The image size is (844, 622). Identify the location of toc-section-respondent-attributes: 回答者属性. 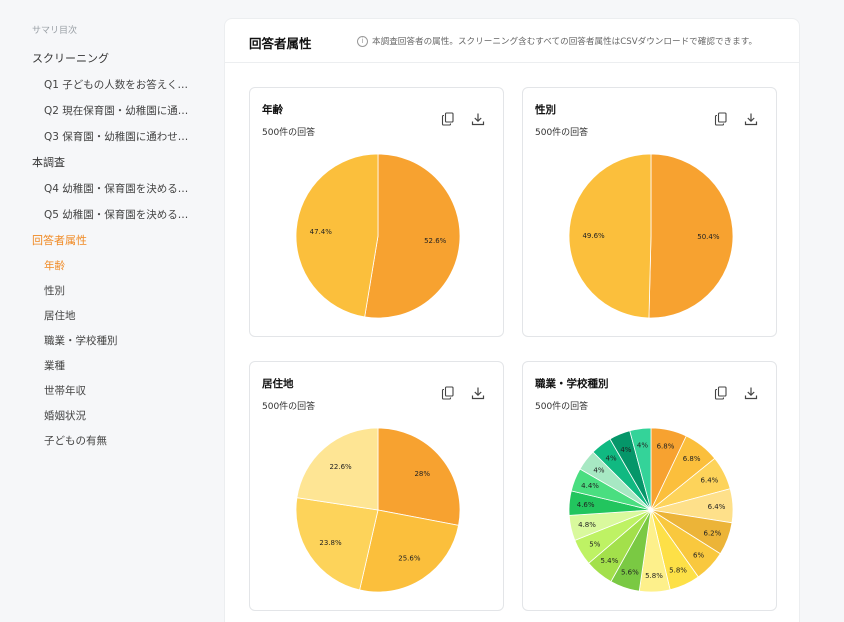
(106, 241).